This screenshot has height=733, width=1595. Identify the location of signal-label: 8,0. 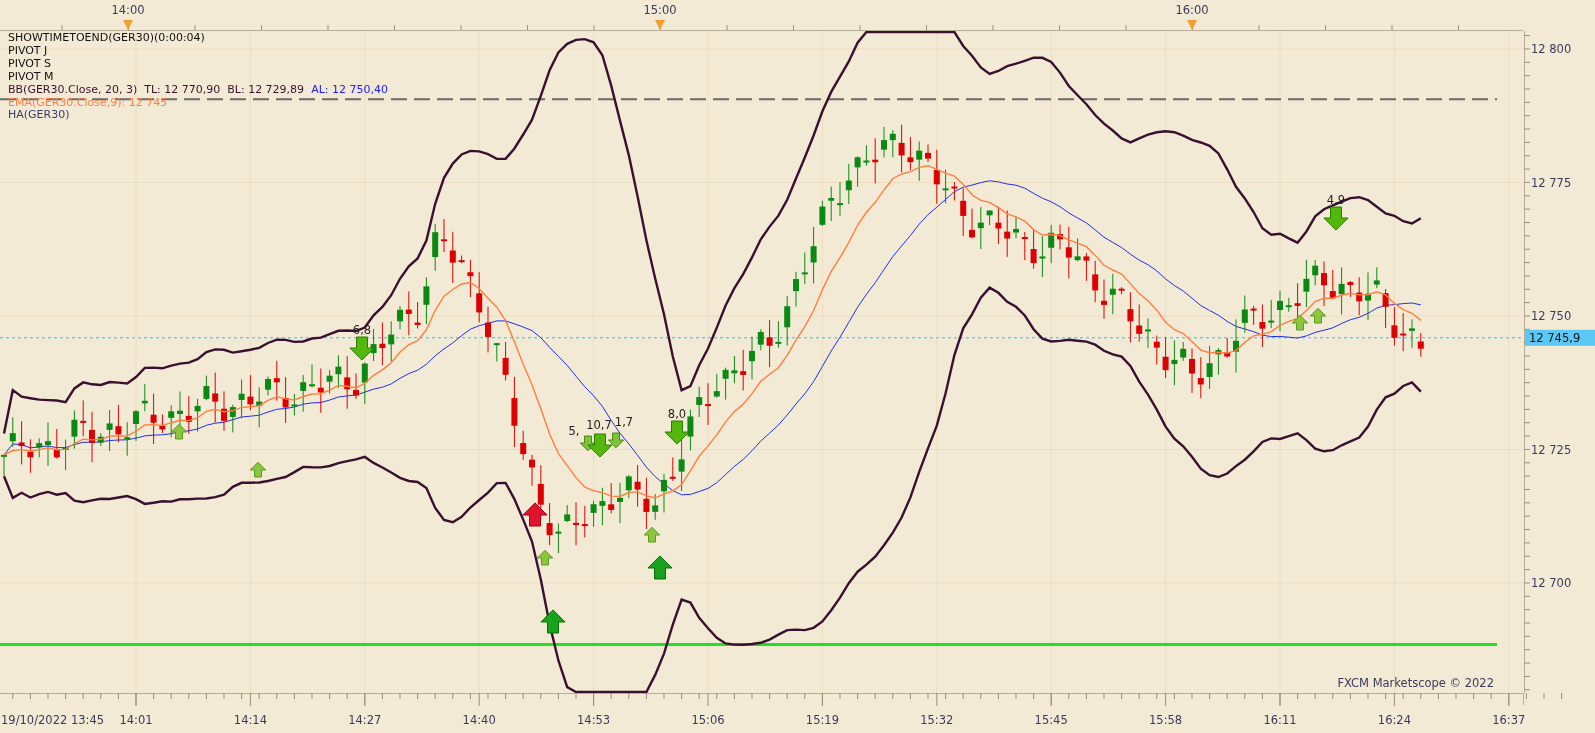
(677, 413).